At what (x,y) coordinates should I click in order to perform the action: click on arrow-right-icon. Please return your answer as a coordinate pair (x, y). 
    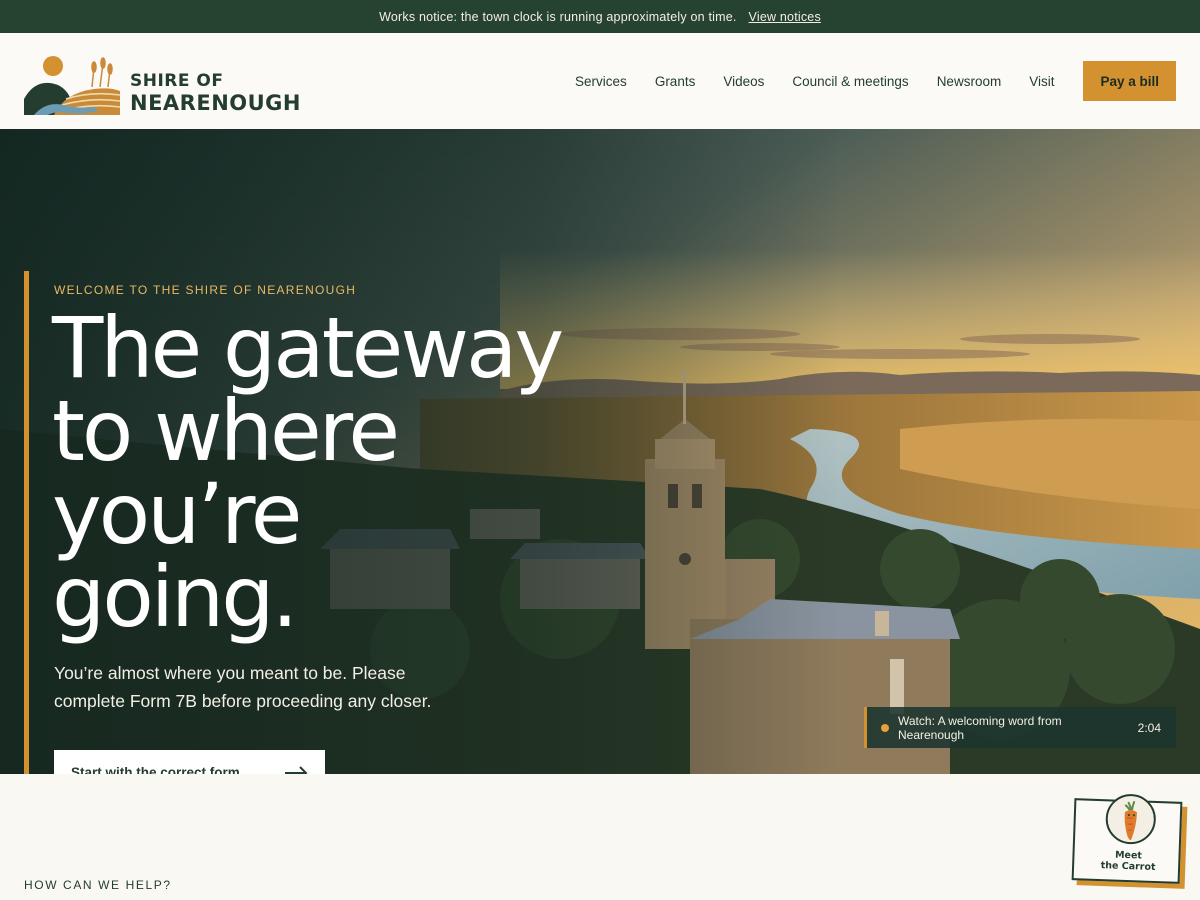
    Looking at the image, I should click on (296, 769).